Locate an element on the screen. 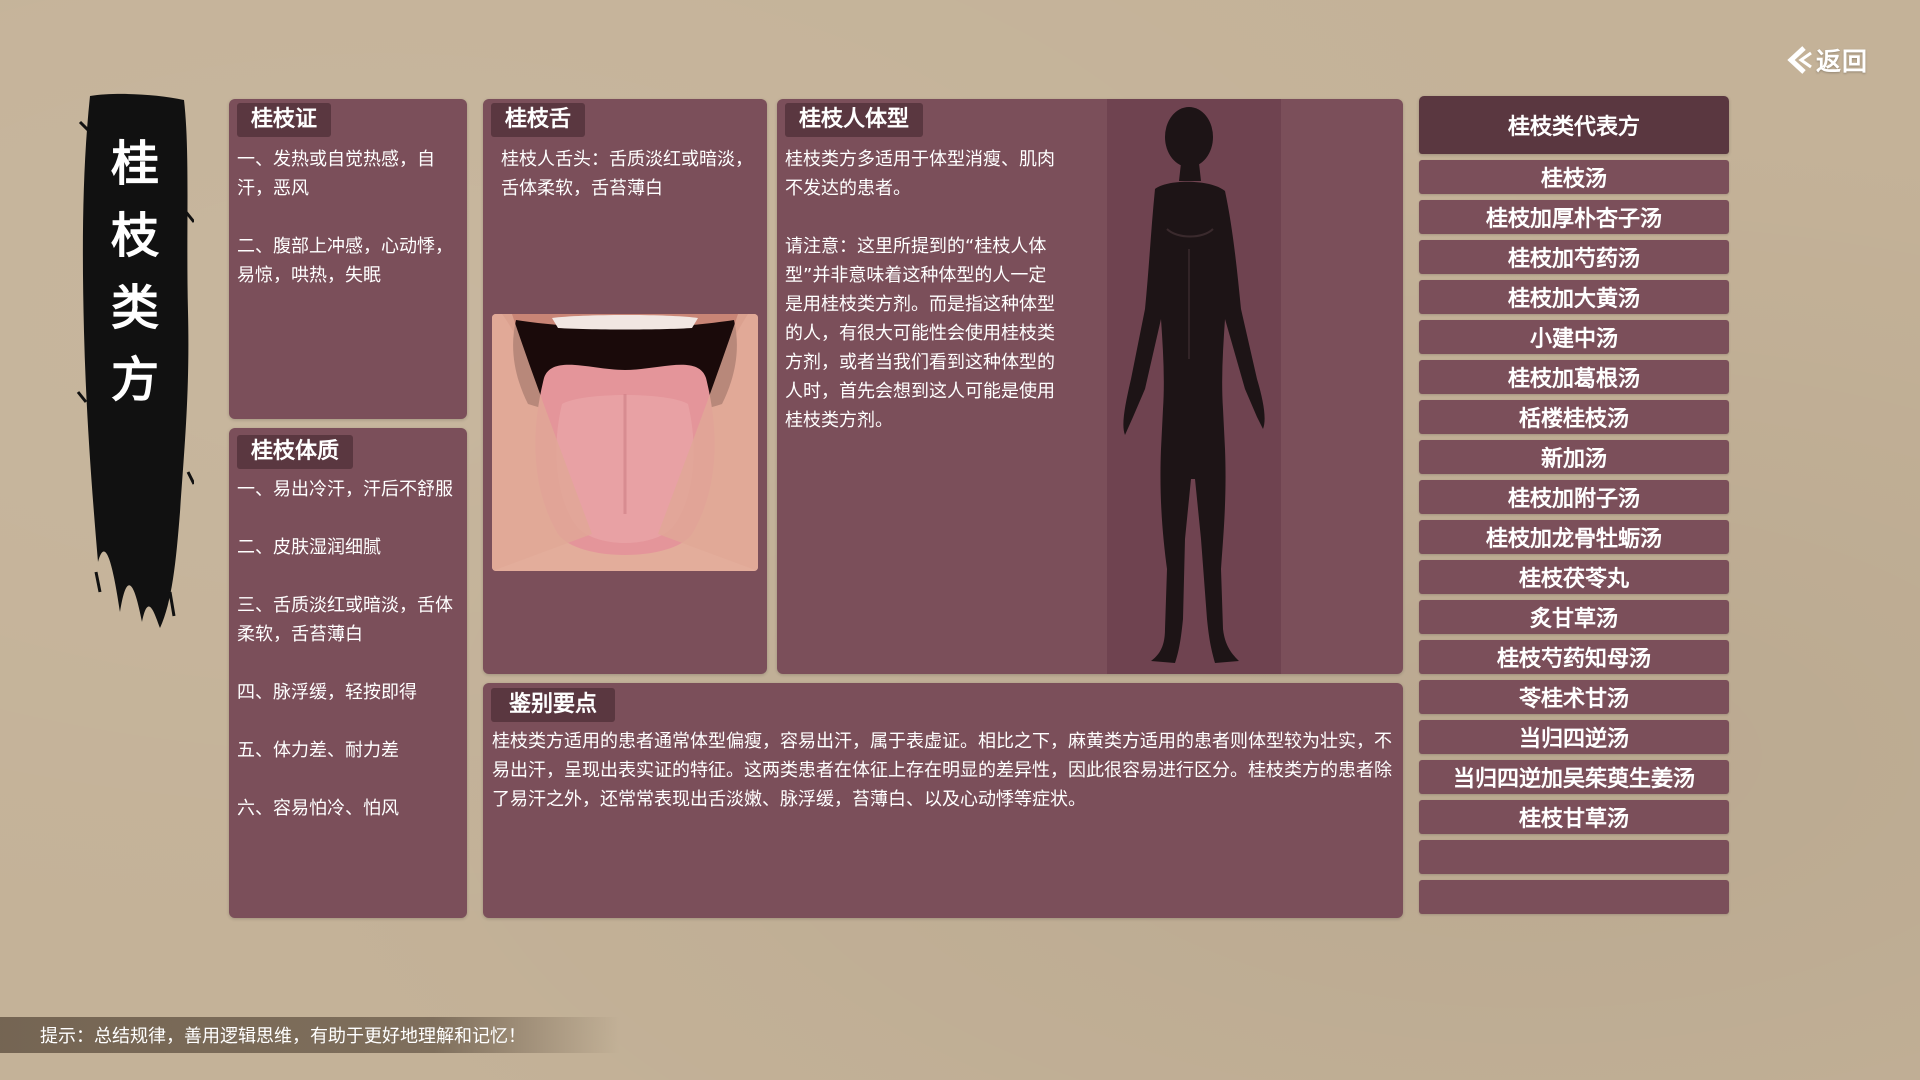  formula-item: 桂枝加附子汤 is located at coordinates (1574, 497).